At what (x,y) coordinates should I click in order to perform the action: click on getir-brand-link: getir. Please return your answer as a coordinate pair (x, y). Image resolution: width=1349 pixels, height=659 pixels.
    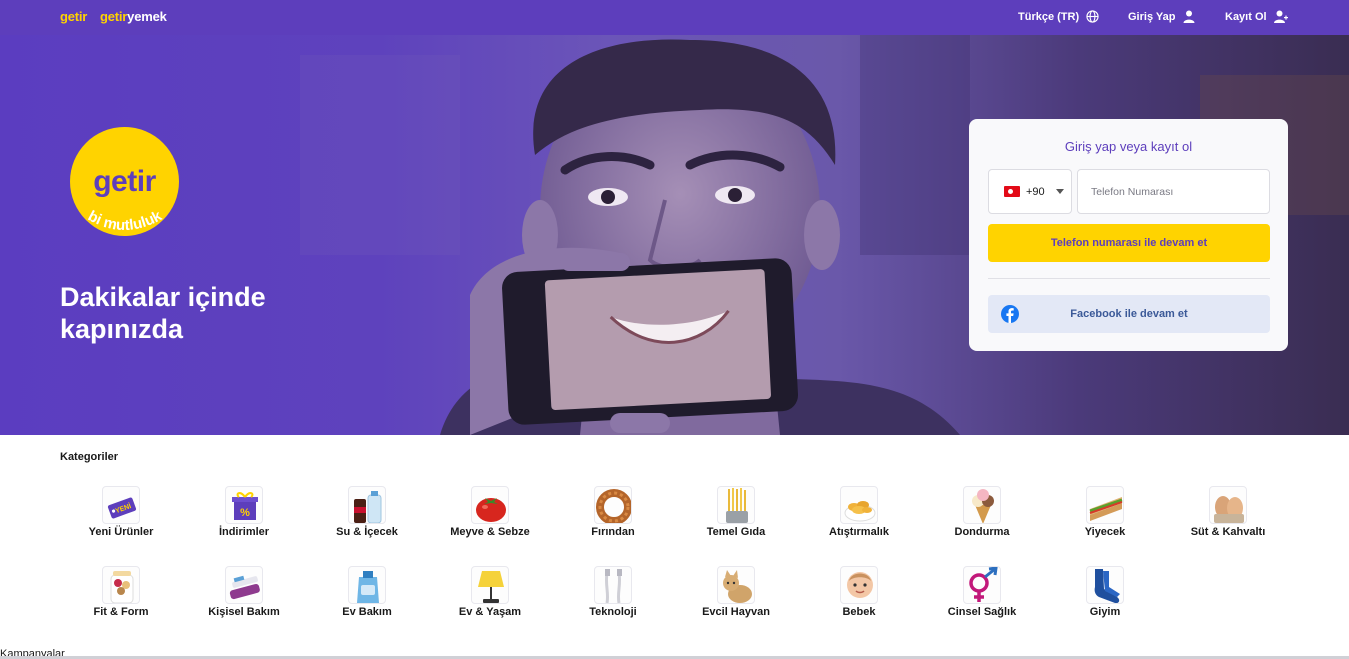
    Looking at the image, I should click on (73, 16).